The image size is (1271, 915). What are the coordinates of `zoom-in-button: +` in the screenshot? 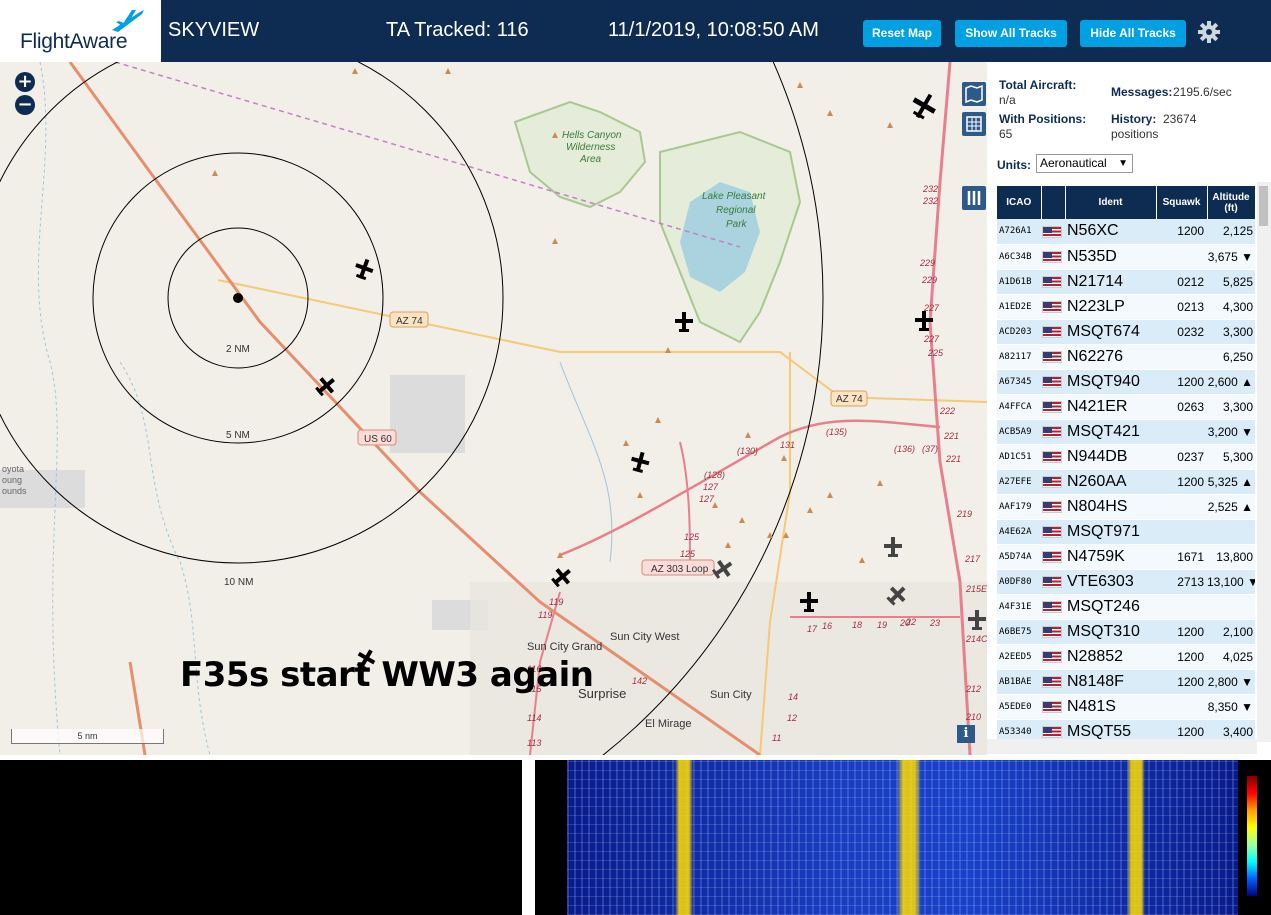 It's located at (25, 82).